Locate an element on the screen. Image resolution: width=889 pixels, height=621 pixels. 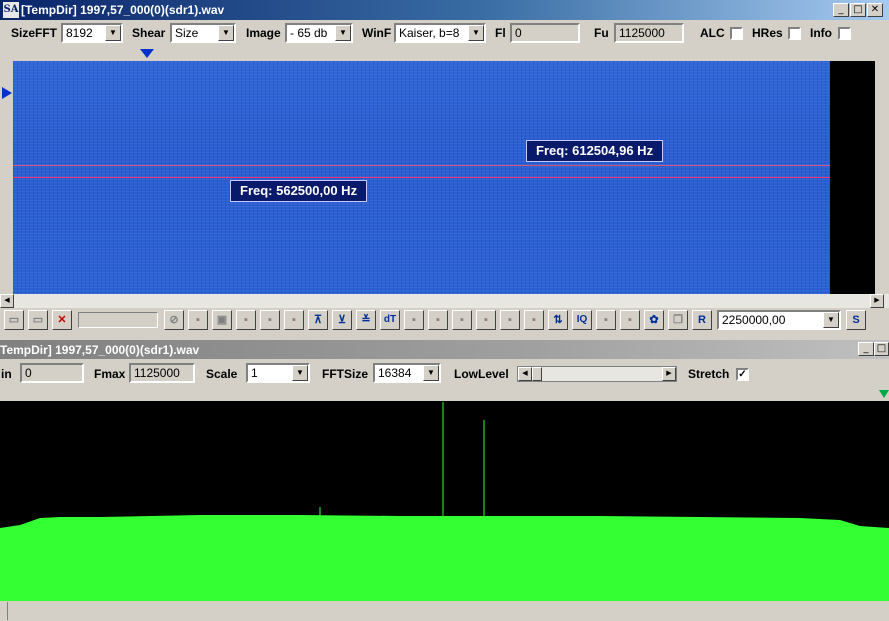
shear-select: Size ▼ is located at coordinates (203, 33).